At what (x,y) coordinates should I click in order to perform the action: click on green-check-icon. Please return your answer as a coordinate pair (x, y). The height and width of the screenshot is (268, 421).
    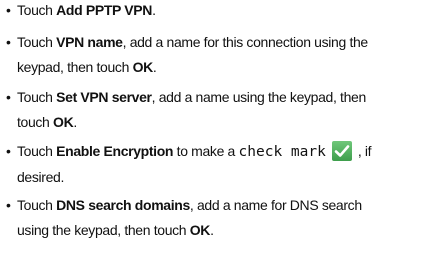
    Looking at the image, I should click on (341, 151).